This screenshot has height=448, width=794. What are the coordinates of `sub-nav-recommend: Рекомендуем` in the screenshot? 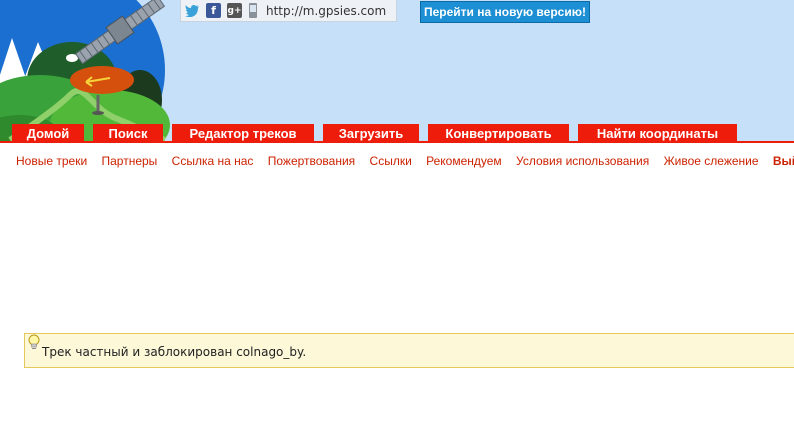 It's located at (464, 161).